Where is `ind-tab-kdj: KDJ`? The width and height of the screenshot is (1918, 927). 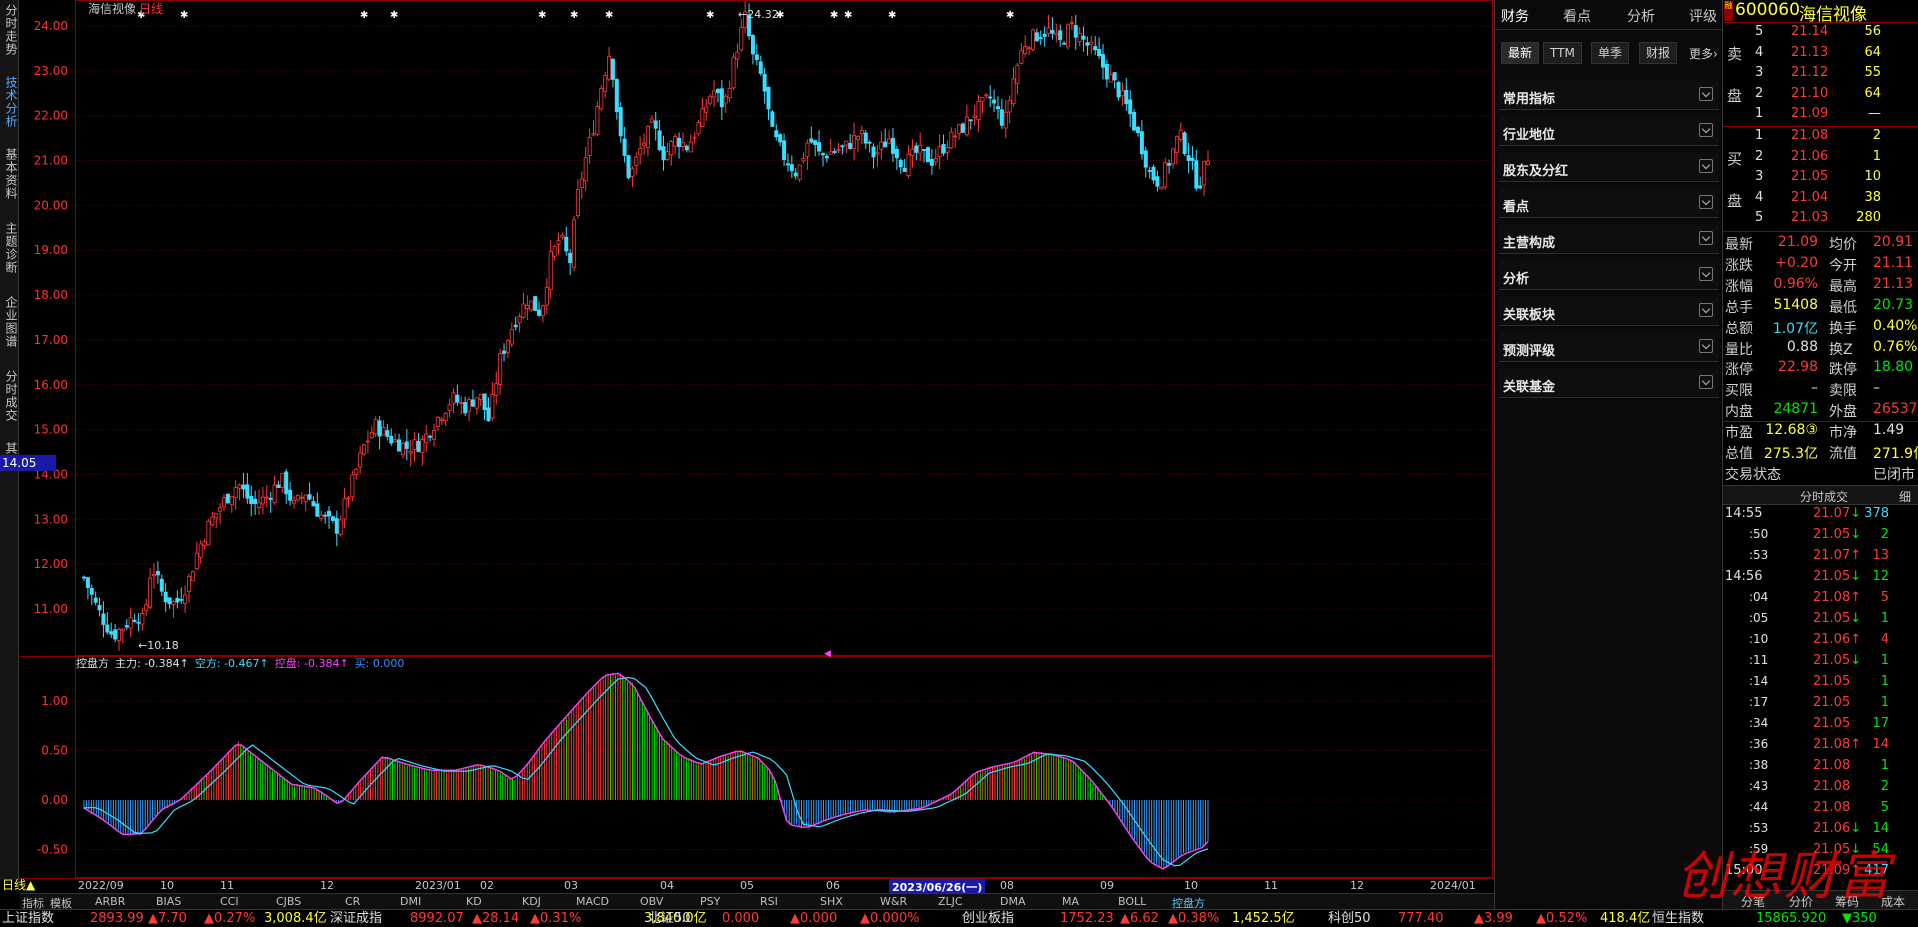 ind-tab-kdj: KDJ is located at coordinates (531, 901).